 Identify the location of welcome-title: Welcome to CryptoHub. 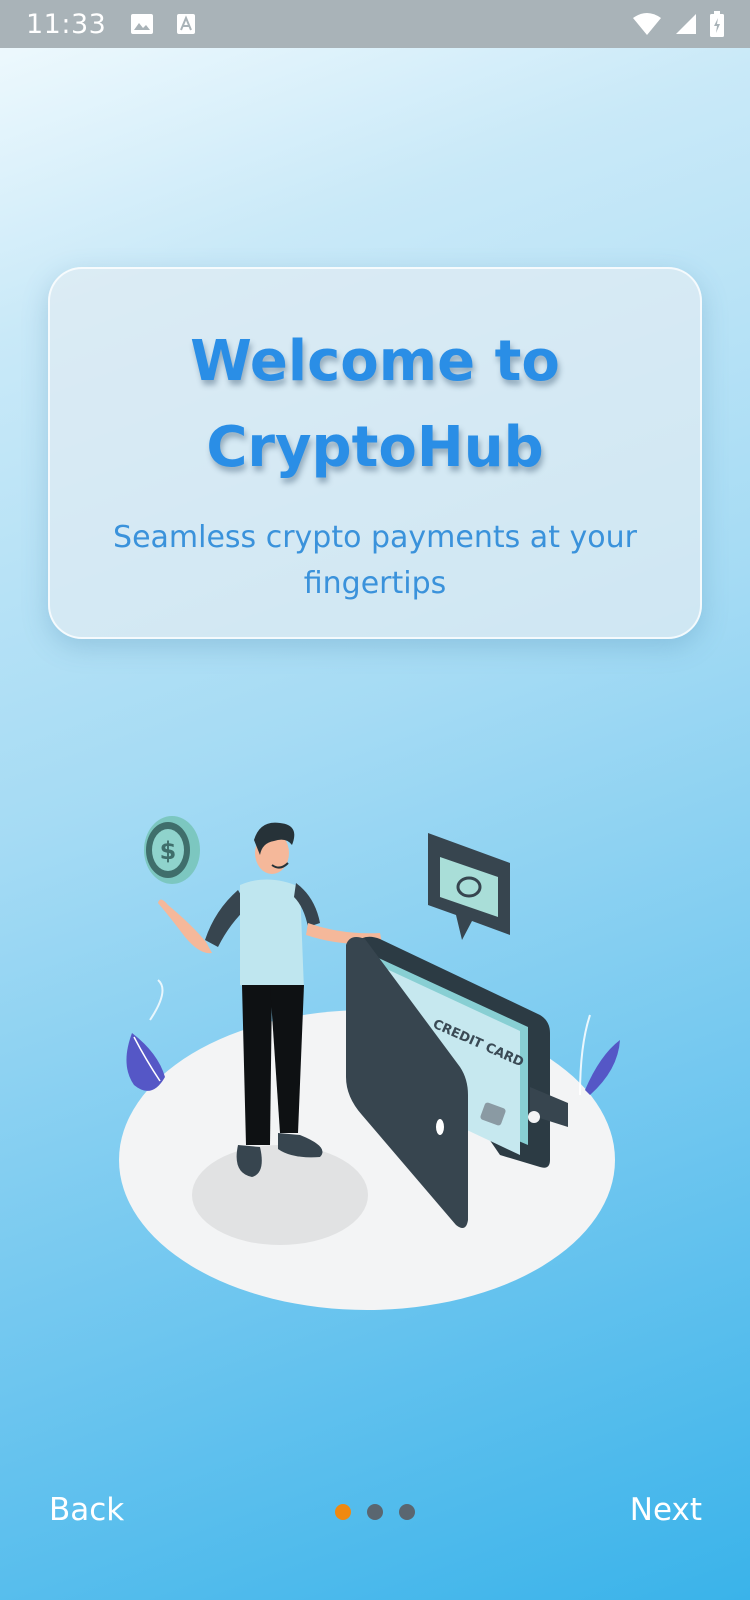
(375, 404).